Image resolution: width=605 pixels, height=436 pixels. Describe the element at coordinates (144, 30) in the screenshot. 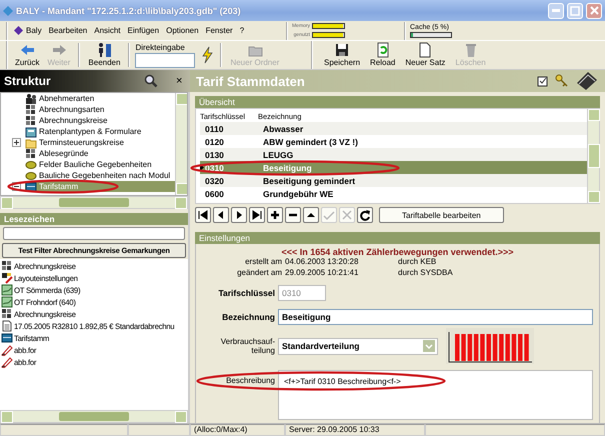

I see `menu-item: Einfügen` at that location.